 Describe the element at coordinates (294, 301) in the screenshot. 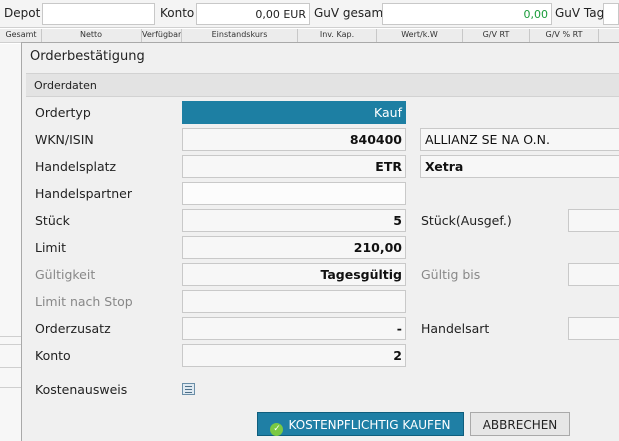

I see `limit-nach-stop-field` at that location.